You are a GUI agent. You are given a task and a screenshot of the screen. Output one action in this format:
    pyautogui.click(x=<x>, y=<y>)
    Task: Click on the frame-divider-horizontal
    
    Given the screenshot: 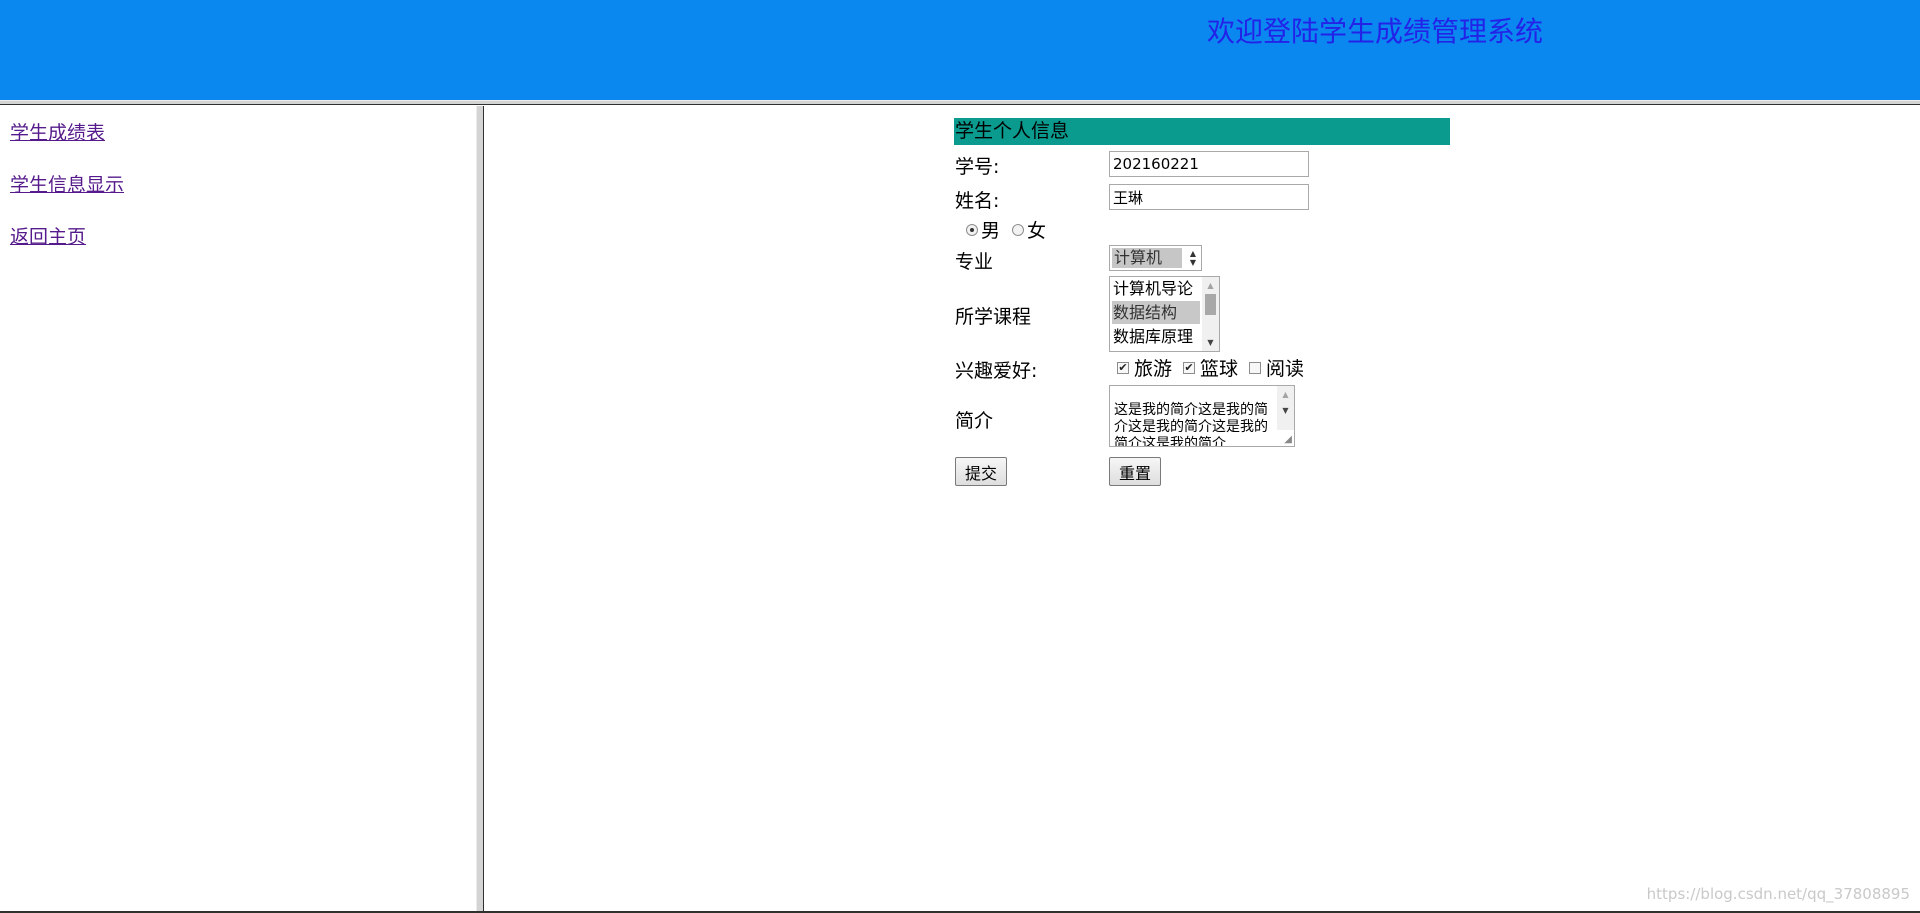 What is the action you would take?
    pyautogui.click(x=960, y=102)
    